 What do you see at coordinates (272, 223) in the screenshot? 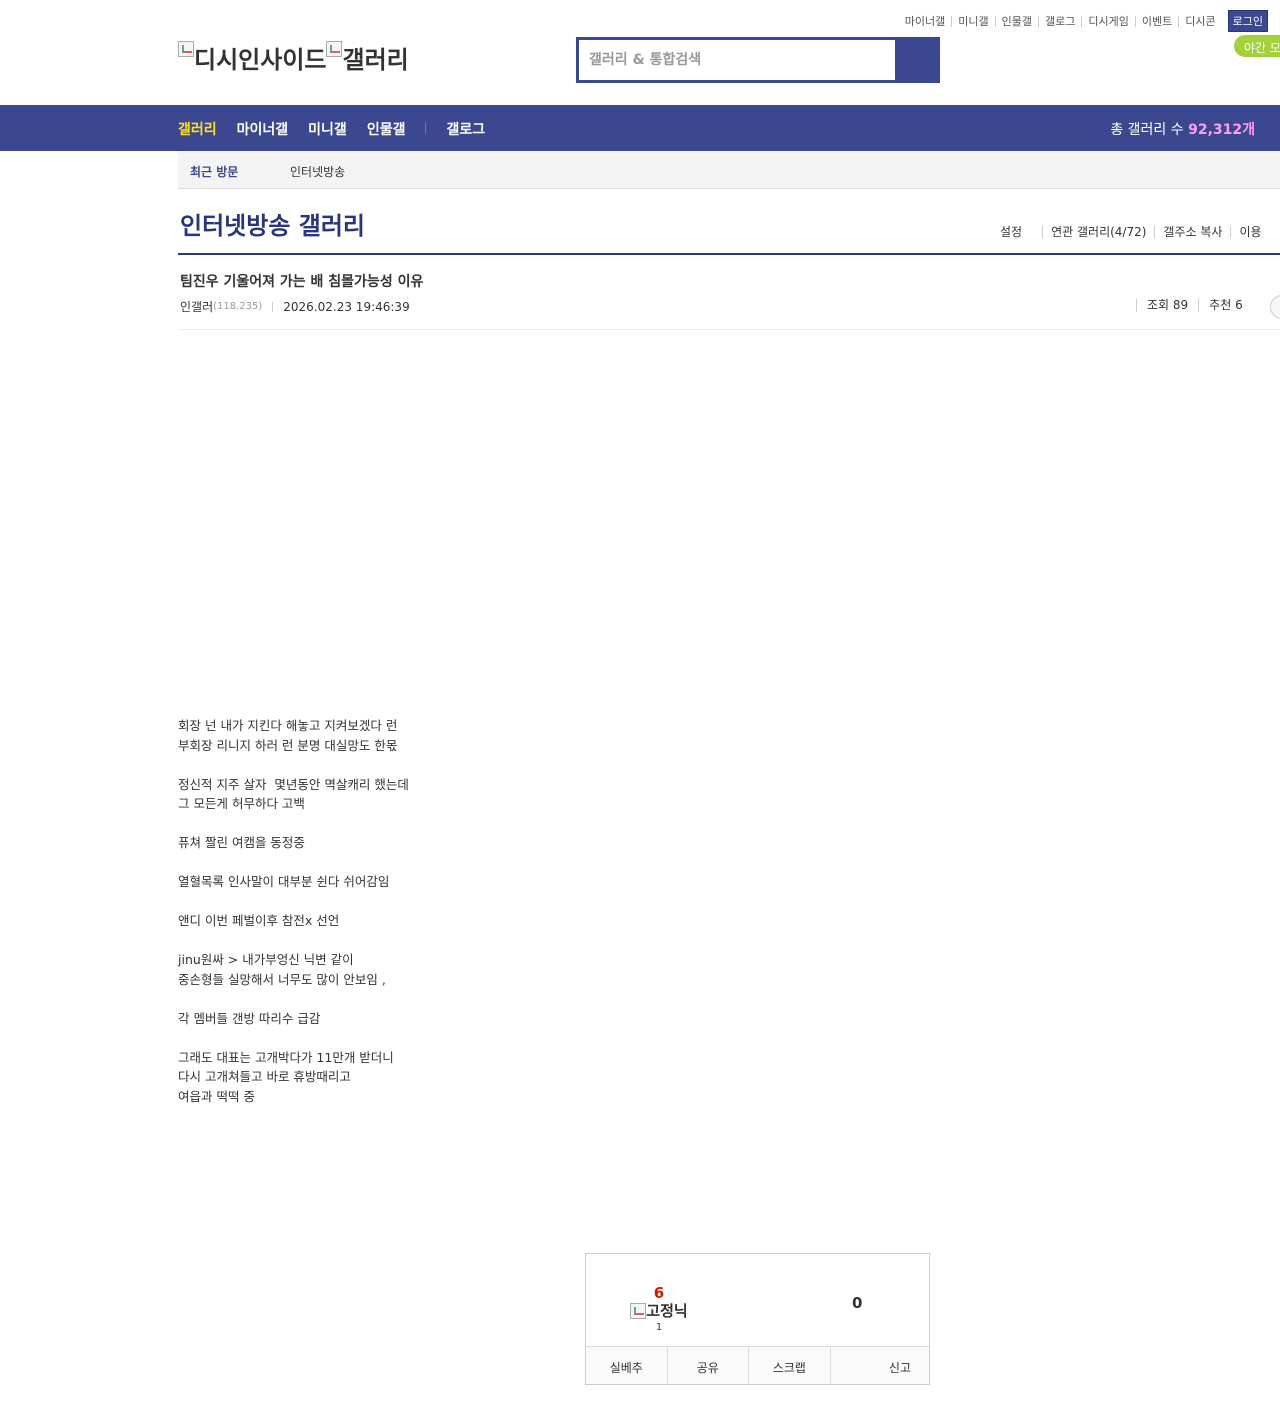
I see `gallery-title: 인터넷방송 갤러리` at bounding box center [272, 223].